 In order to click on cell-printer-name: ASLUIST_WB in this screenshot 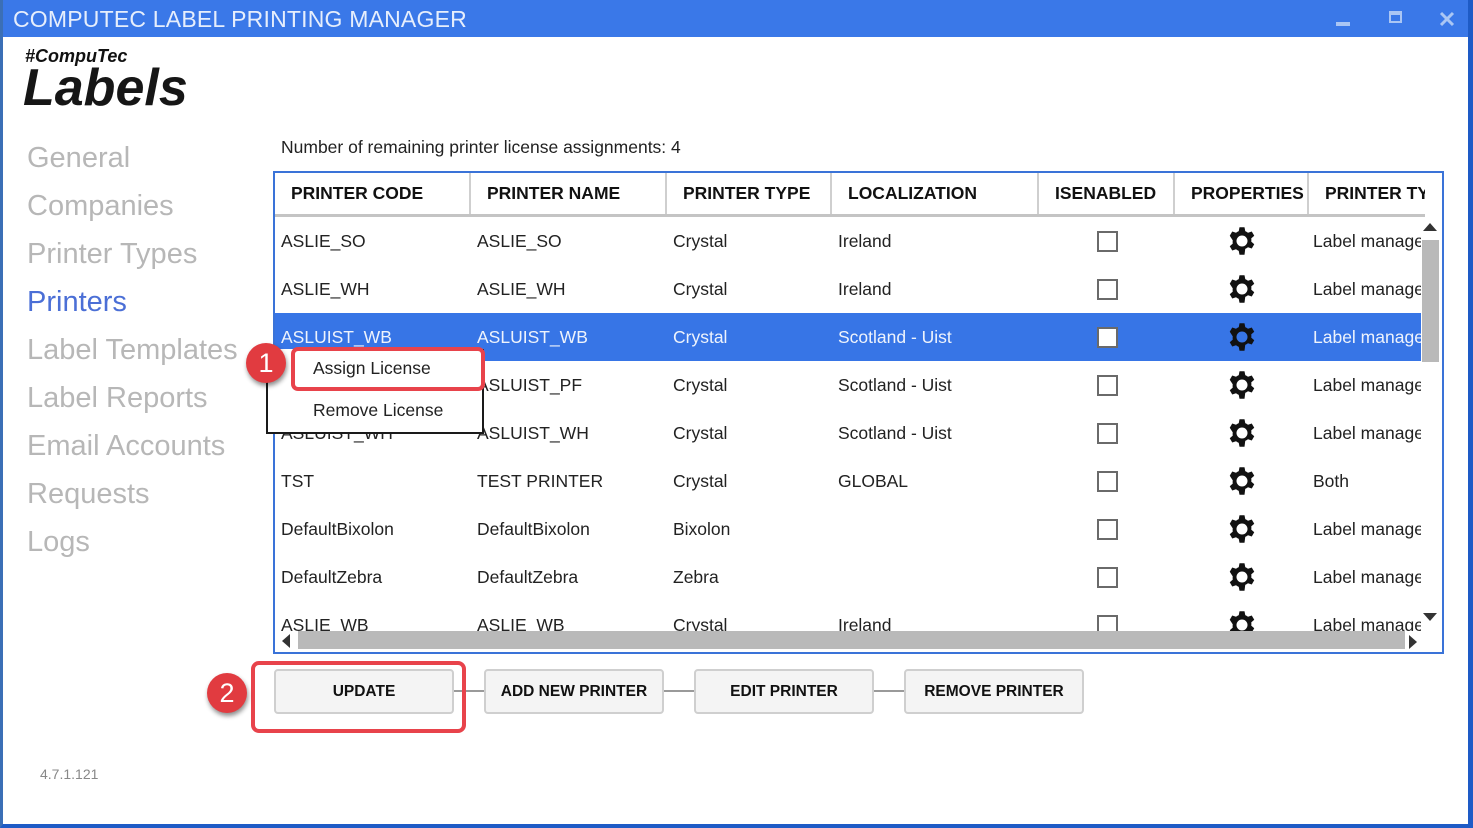, I will do `click(532, 337)`.